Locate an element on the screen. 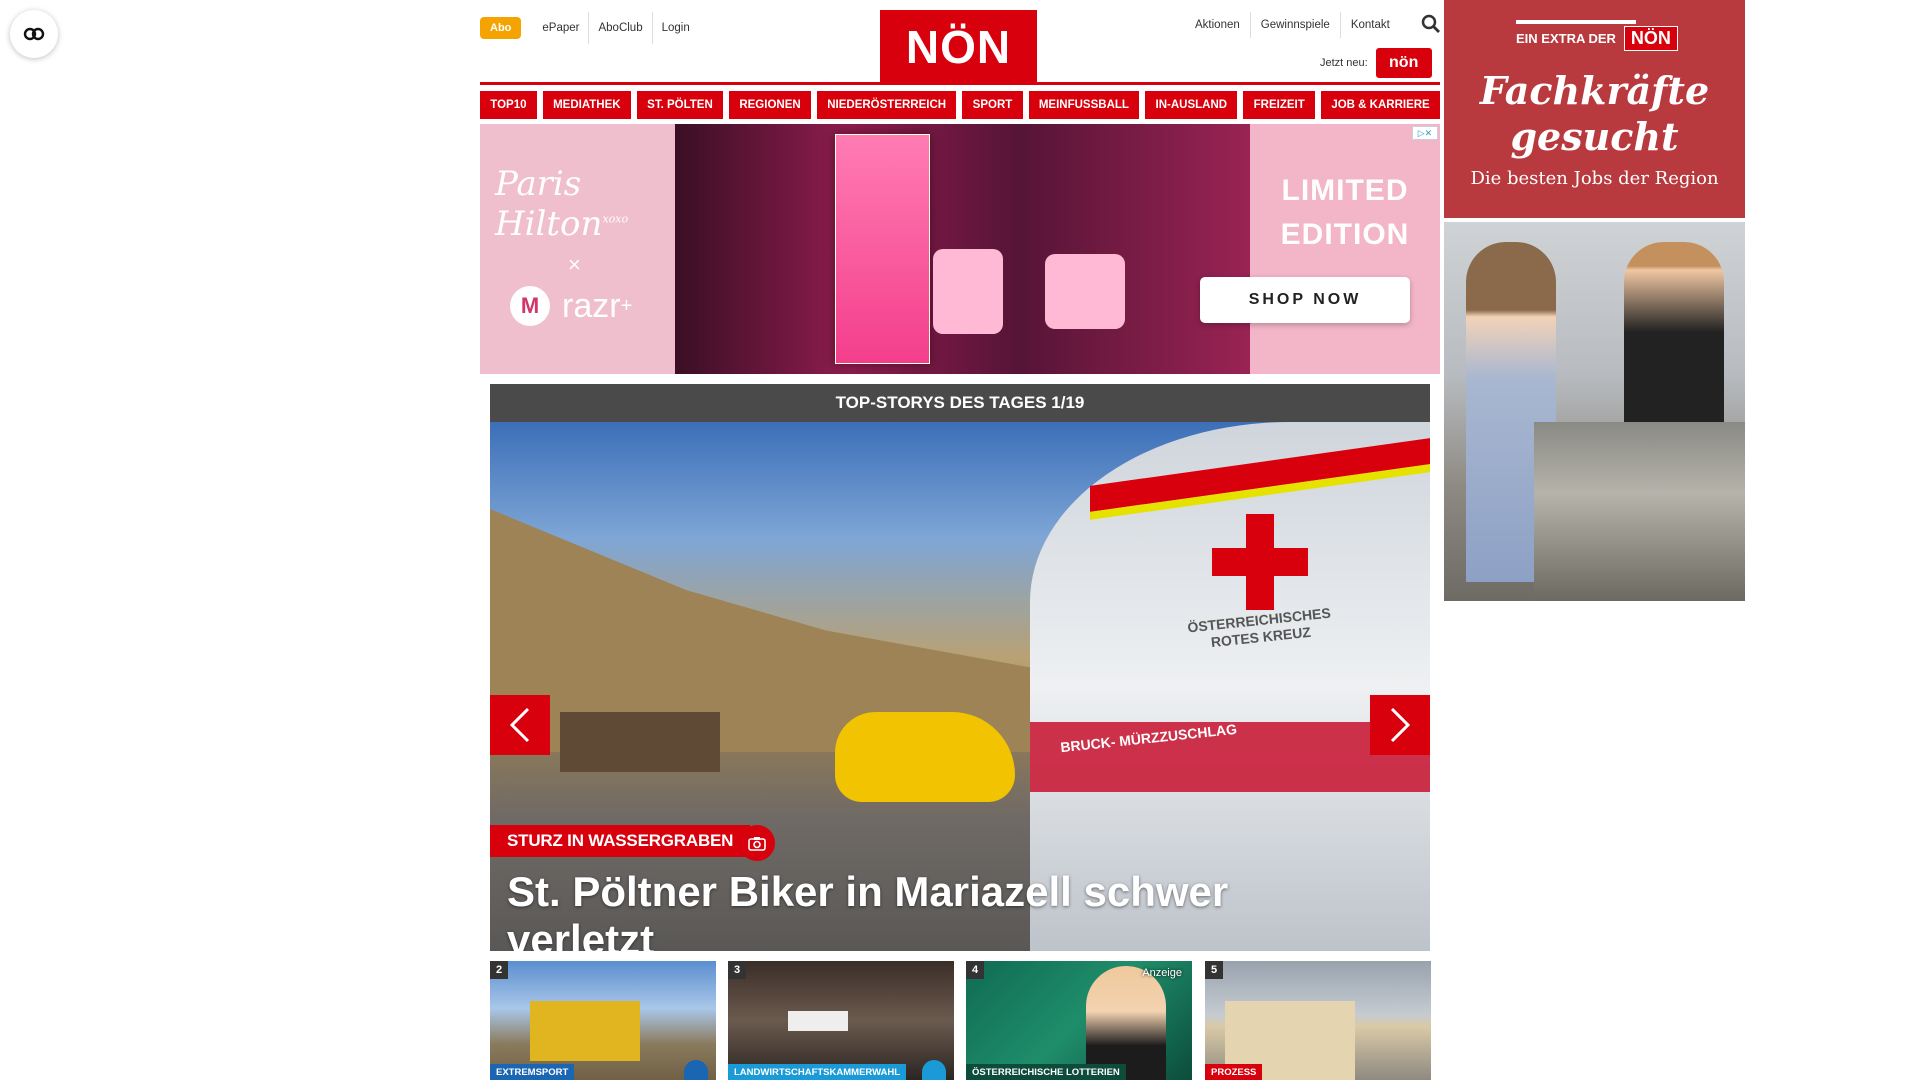  sign-image is located at coordinates (818, 1021).